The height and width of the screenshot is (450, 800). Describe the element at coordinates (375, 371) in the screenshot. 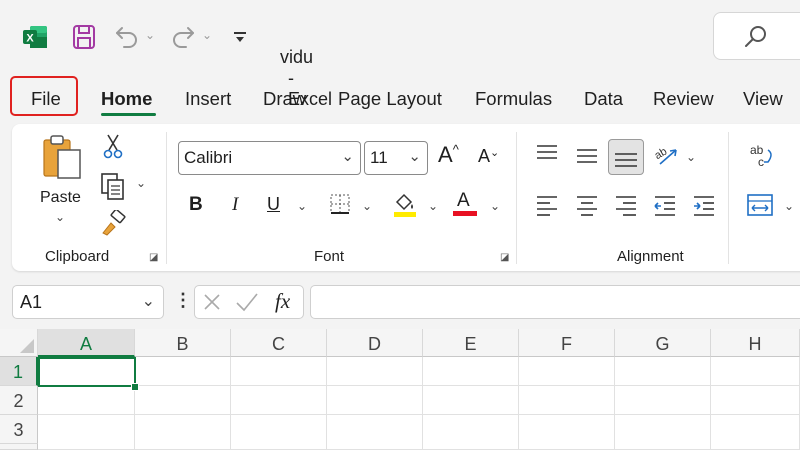

I see `cell-d1` at that location.